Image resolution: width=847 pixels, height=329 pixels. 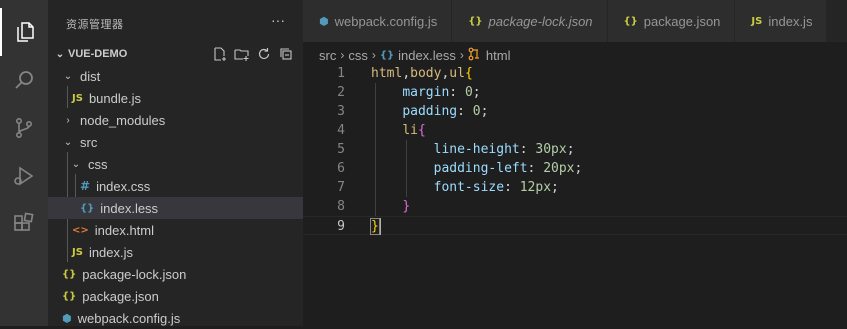 I want to click on activity-bar, so click(x=24, y=163).